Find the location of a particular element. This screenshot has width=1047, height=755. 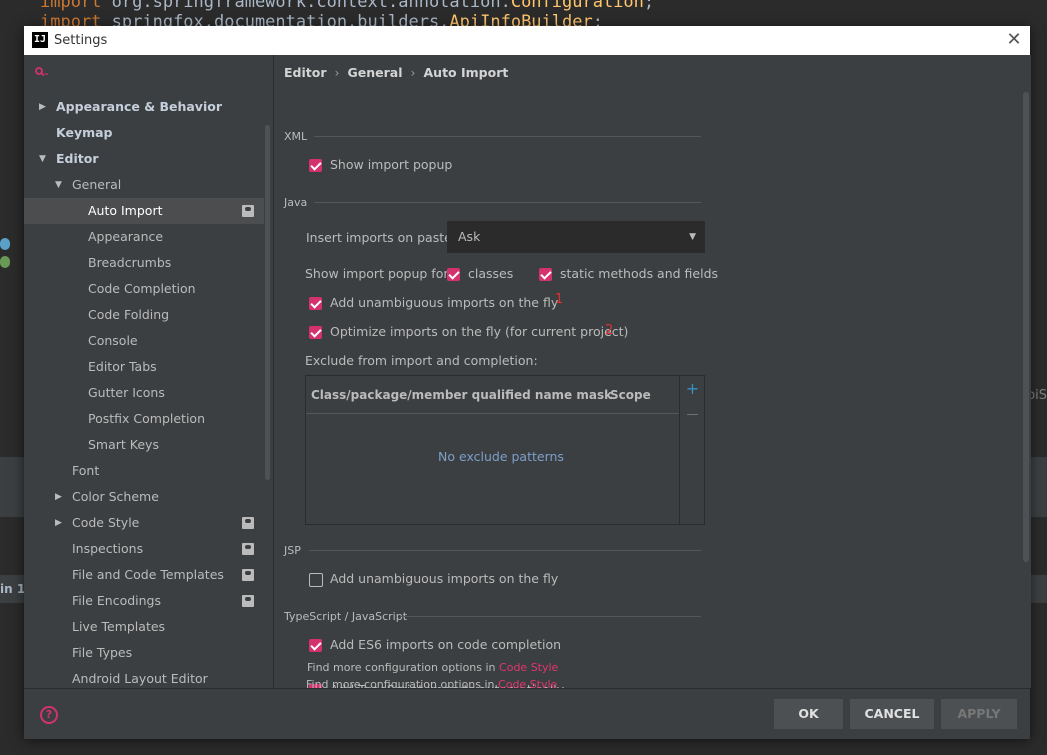

sidebar-item-appearance-behavior: ▶ Appearance & Behavior is located at coordinates (144, 107).